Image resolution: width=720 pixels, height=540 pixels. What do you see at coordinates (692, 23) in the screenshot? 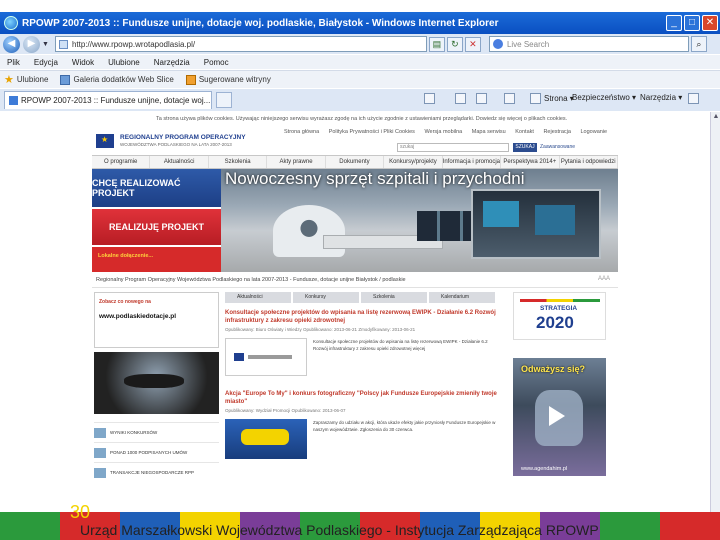
I see `maximize-button: □` at bounding box center [692, 23].